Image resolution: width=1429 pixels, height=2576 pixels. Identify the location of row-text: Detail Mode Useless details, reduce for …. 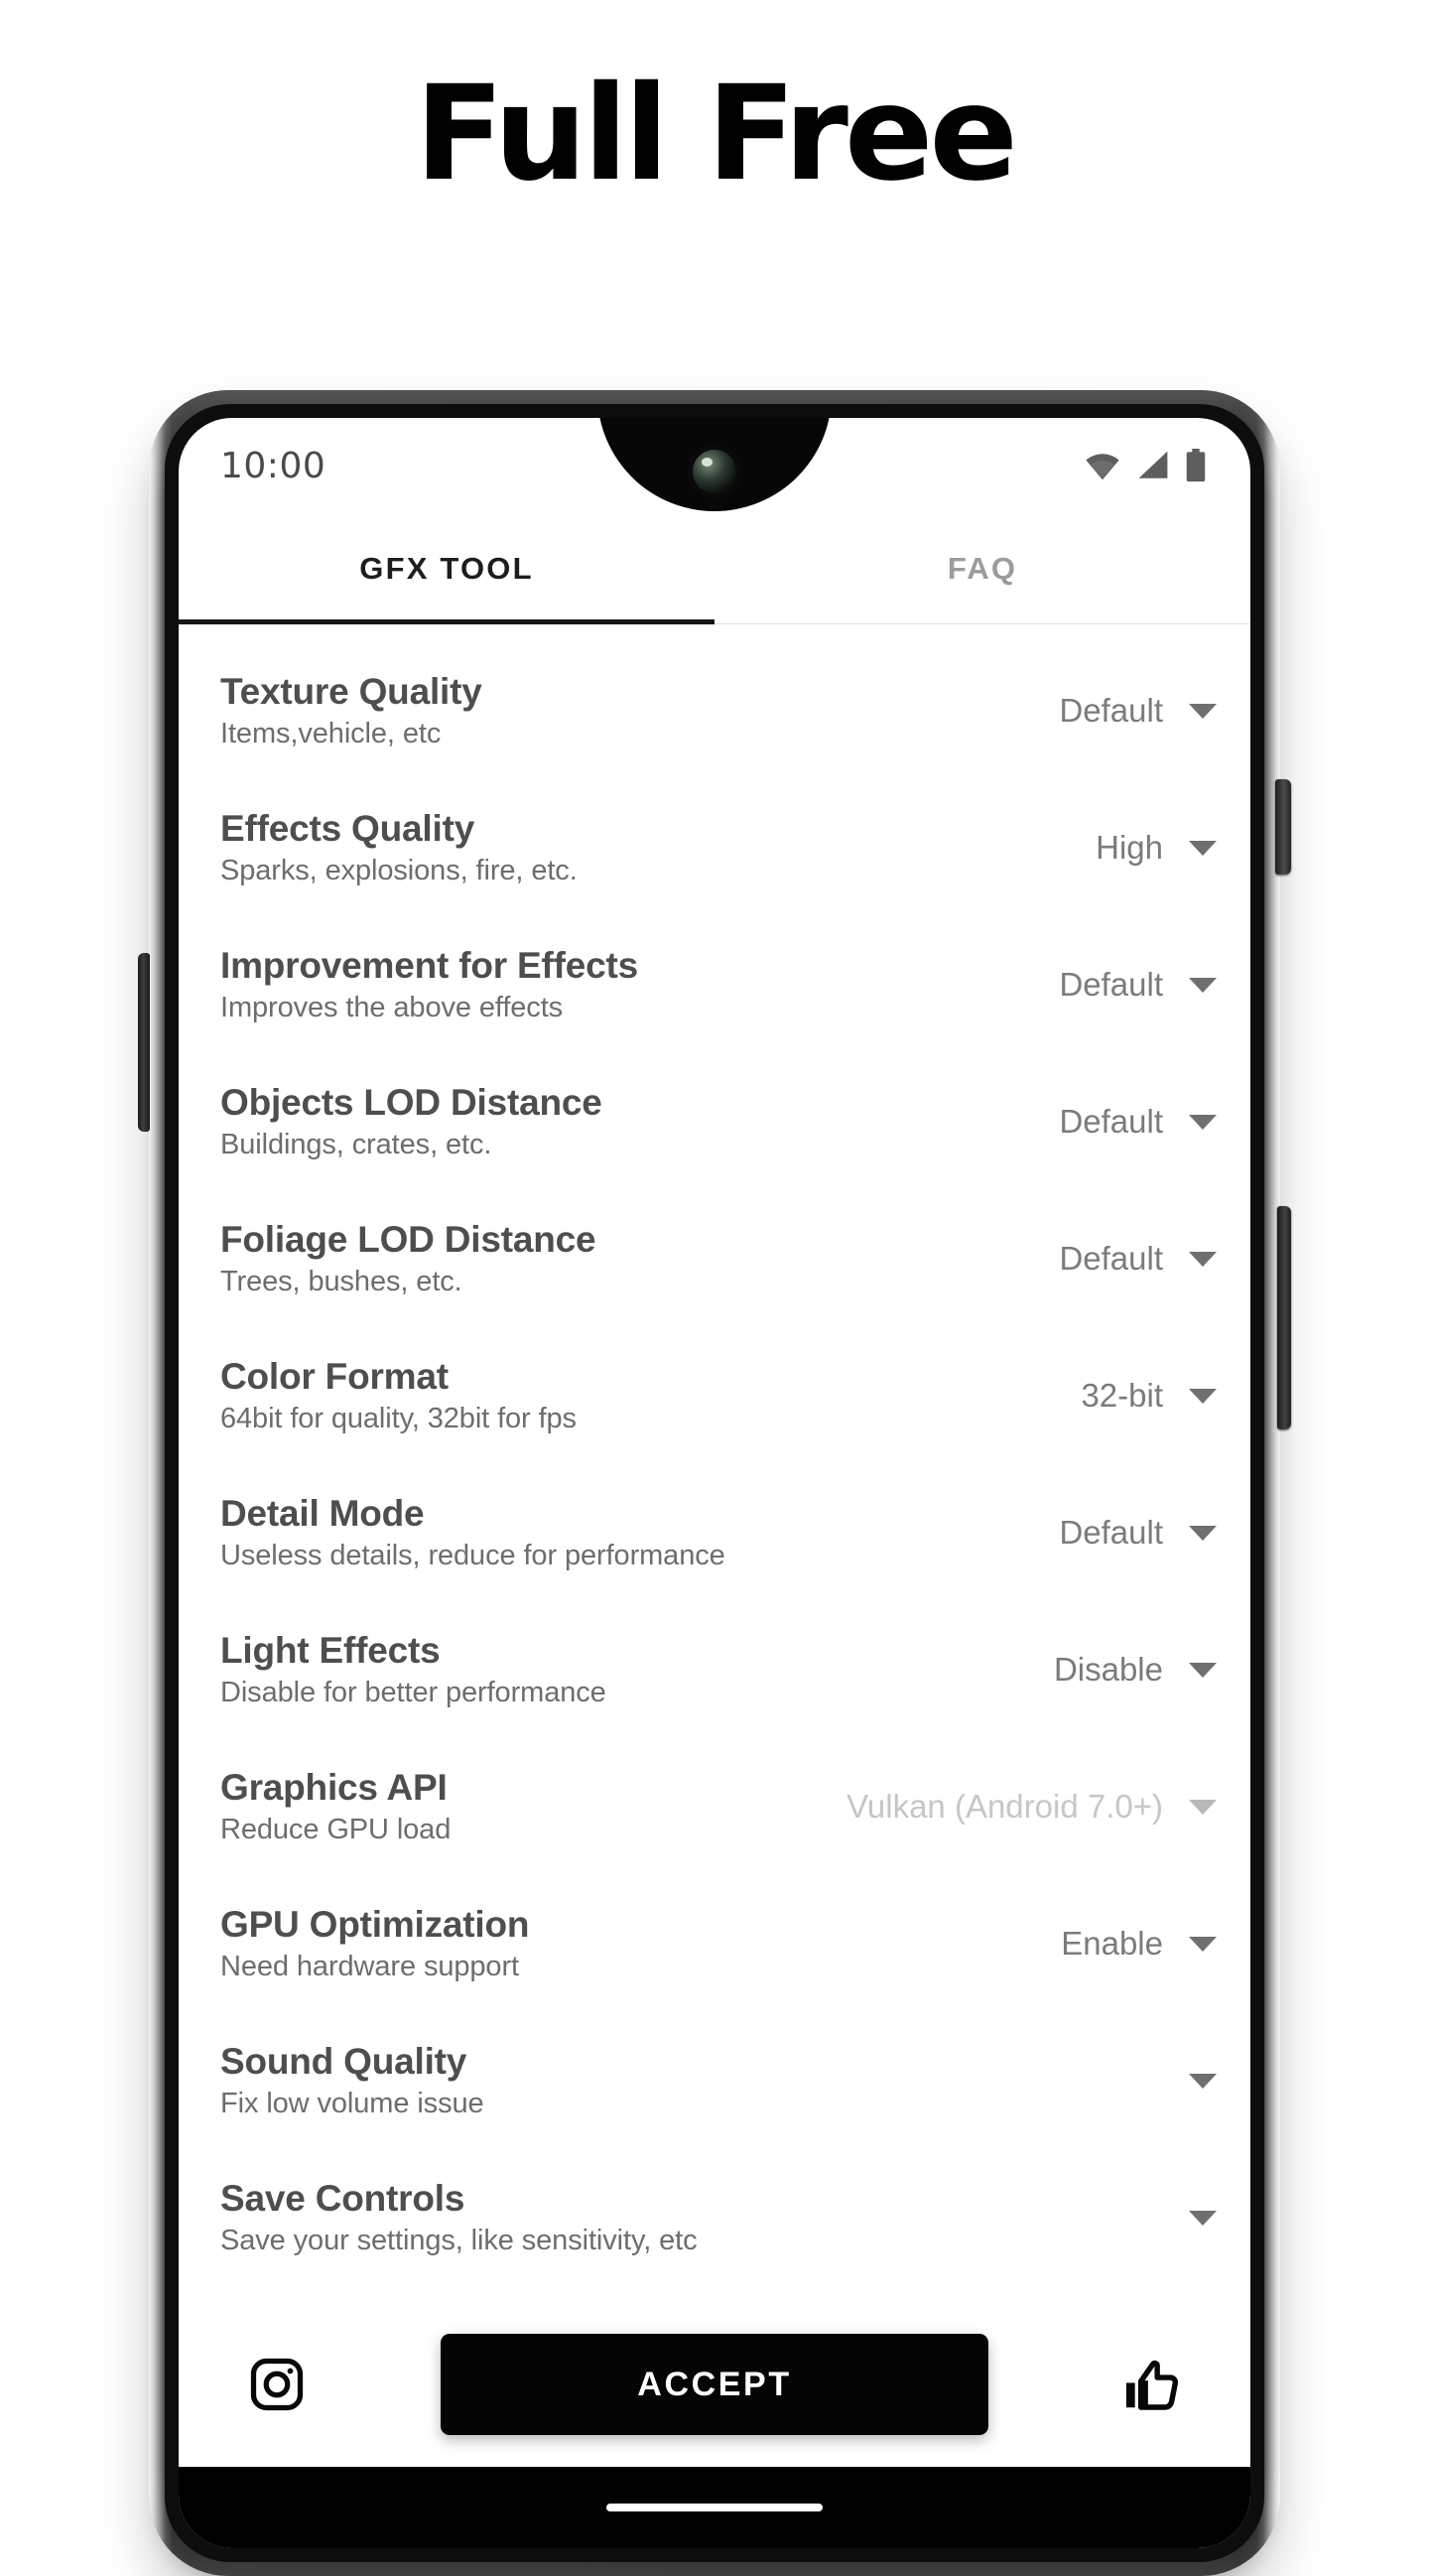
(472, 1532).